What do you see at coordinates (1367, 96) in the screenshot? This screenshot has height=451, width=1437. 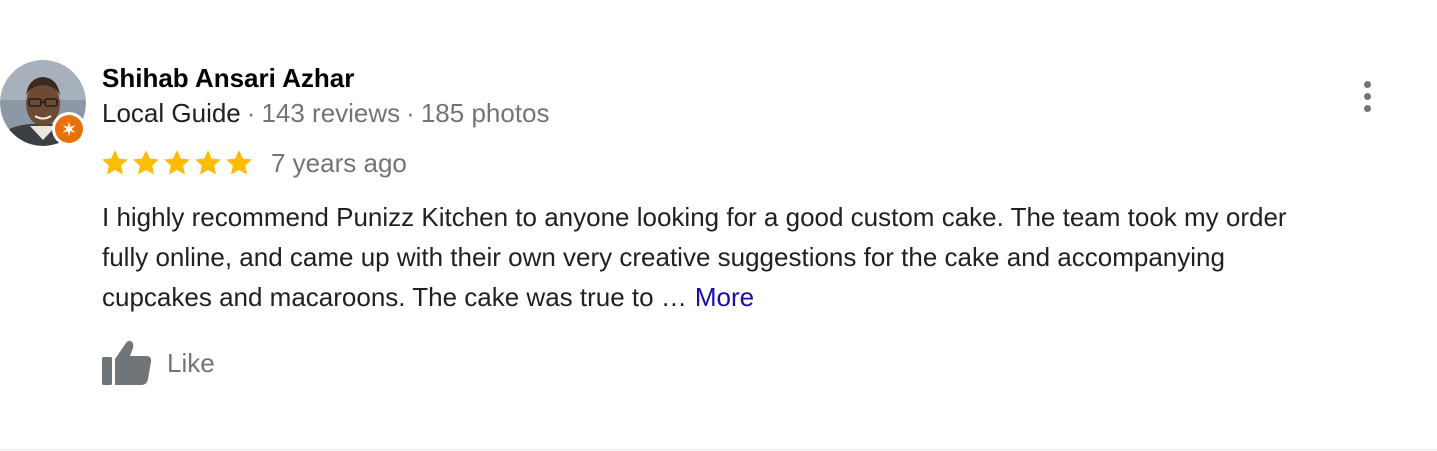 I see `more-options-button` at bounding box center [1367, 96].